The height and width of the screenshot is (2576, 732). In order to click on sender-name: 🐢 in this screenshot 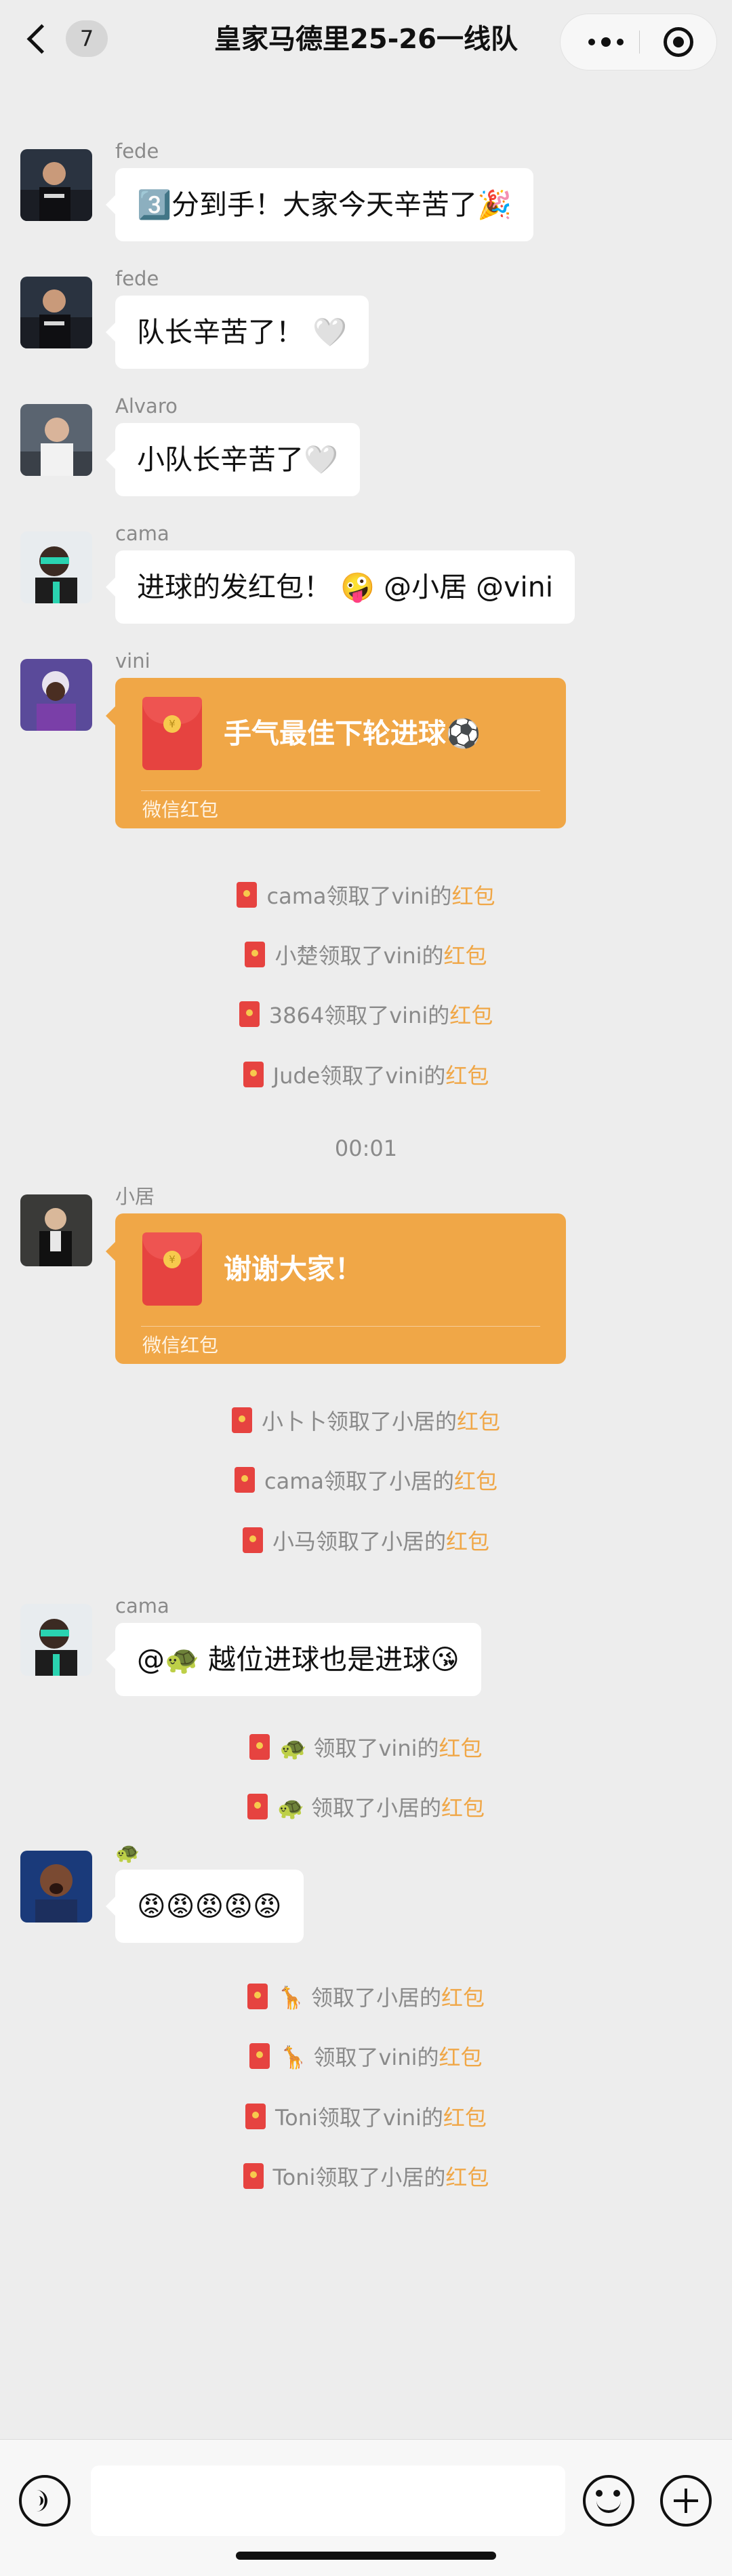, I will do `click(128, 1852)`.